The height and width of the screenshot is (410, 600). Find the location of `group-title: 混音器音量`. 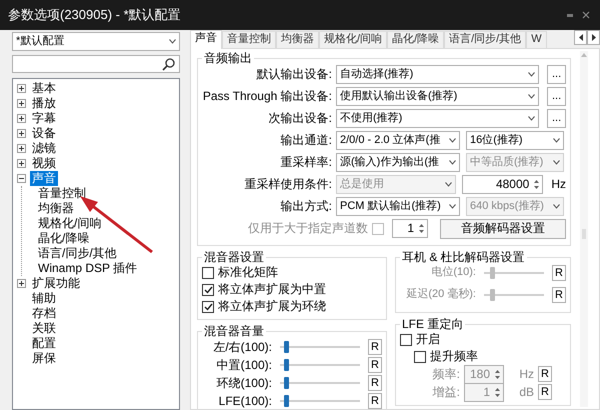

group-title: 混音器音量 is located at coordinates (234, 331).